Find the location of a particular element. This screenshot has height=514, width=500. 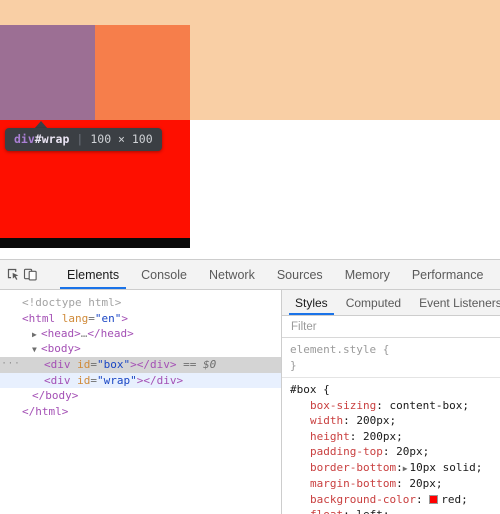

html-tag-name: html is located at coordinates (42, 318).